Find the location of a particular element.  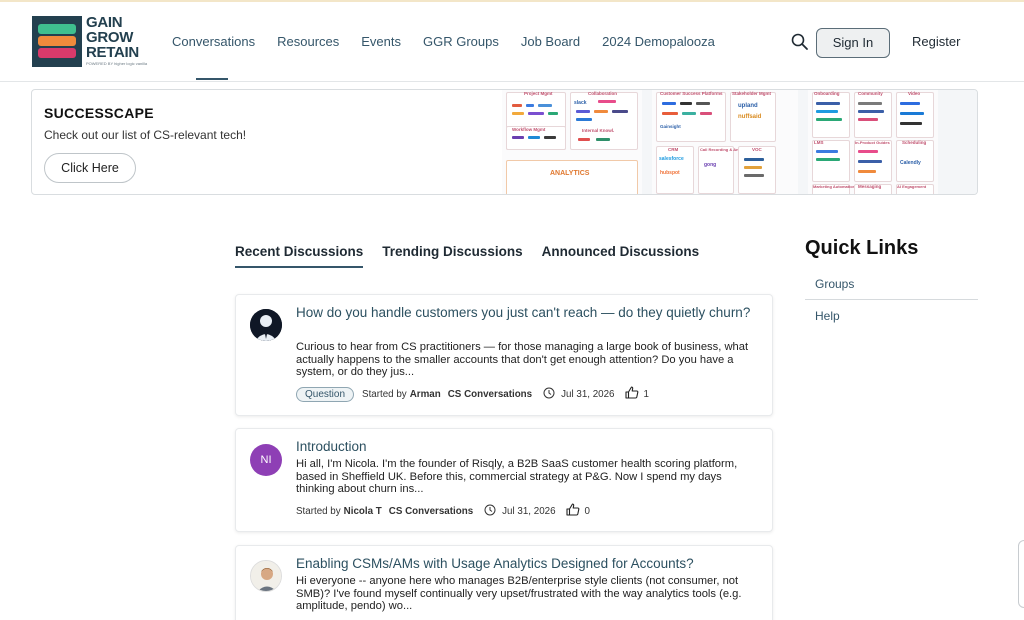

sign-in-button: Sign In is located at coordinates (853, 43).